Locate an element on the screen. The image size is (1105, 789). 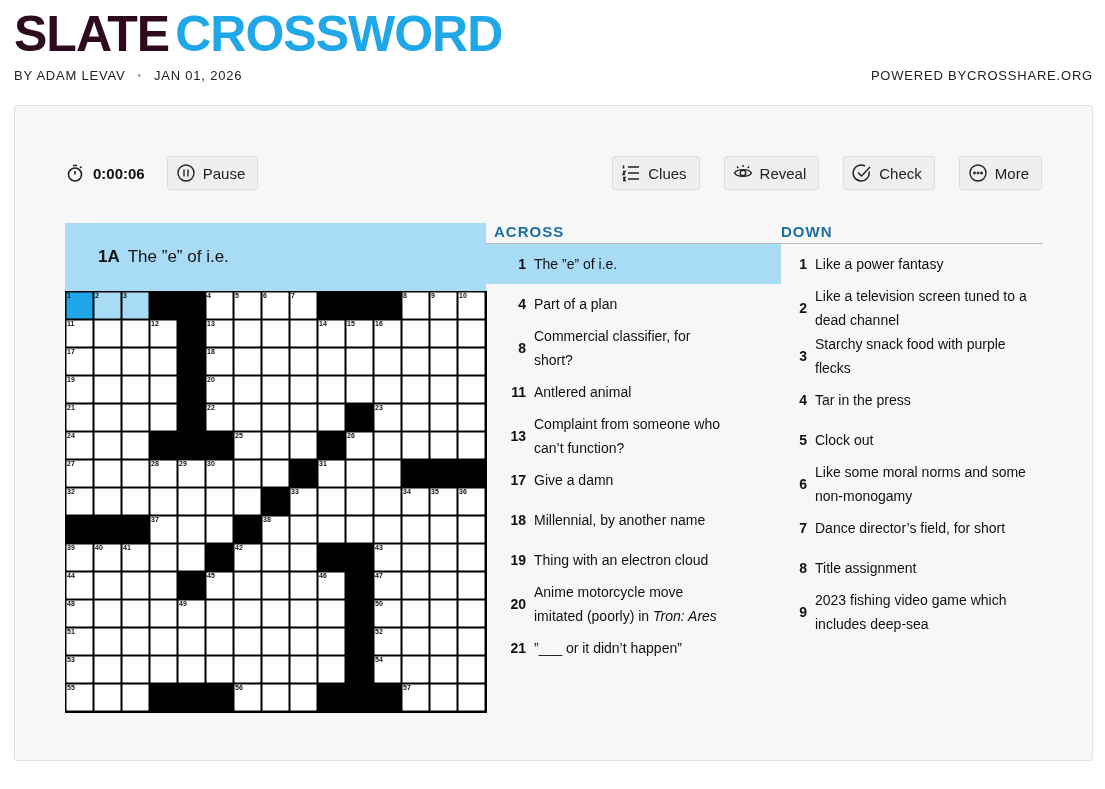
clues-button: Clues is located at coordinates (656, 173).